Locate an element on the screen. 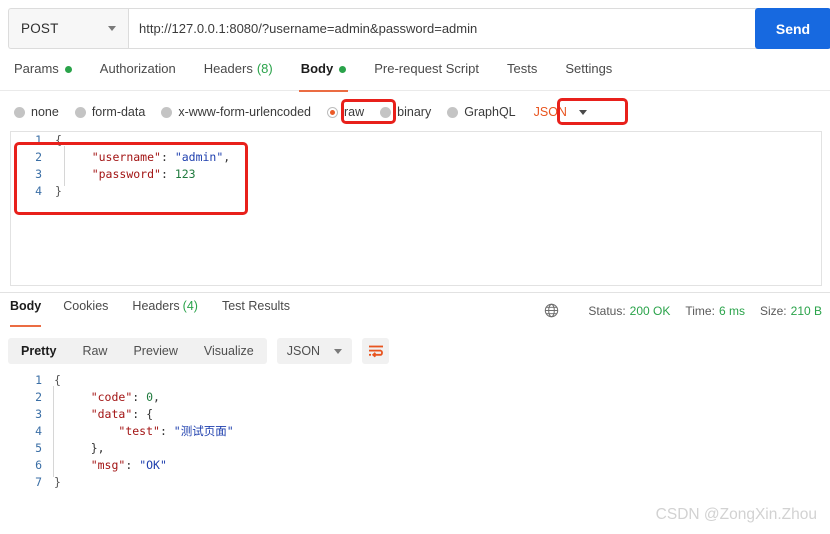  body-type-raw: raw is located at coordinates (345, 112).